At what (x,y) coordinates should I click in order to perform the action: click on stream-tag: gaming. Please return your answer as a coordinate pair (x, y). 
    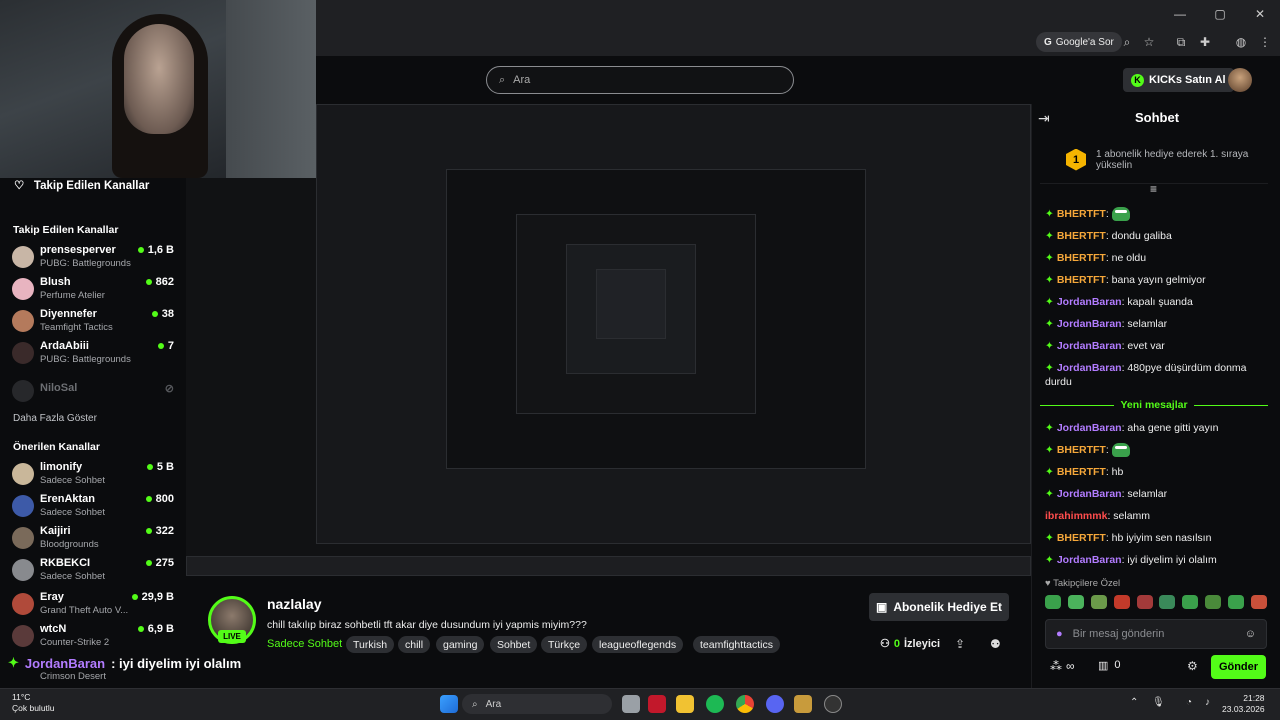
    Looking at the image, I should click on (460, 644).